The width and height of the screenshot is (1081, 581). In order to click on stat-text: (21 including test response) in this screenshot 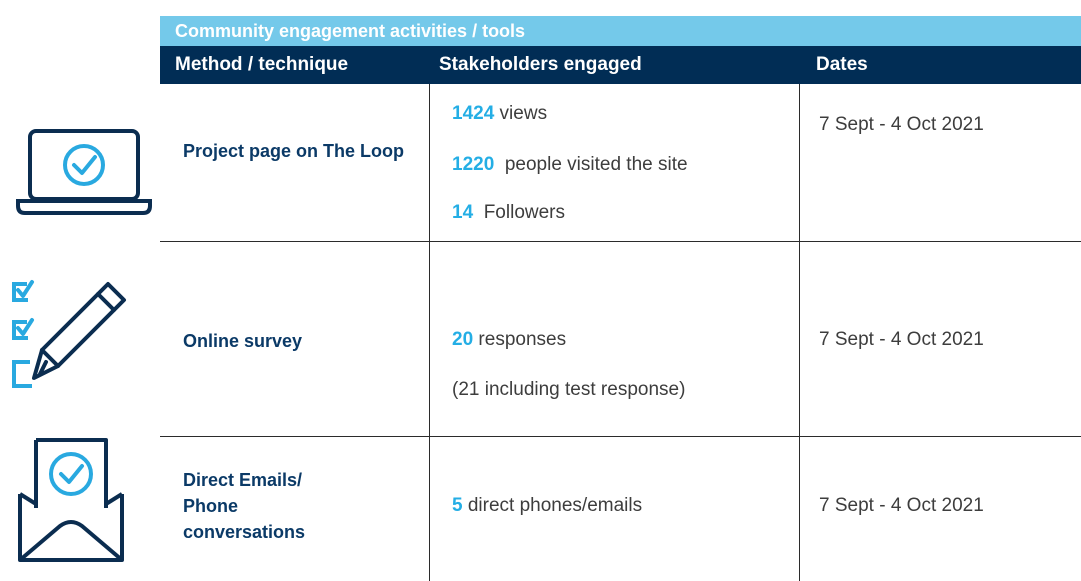, I will do `click(569, 389)`.